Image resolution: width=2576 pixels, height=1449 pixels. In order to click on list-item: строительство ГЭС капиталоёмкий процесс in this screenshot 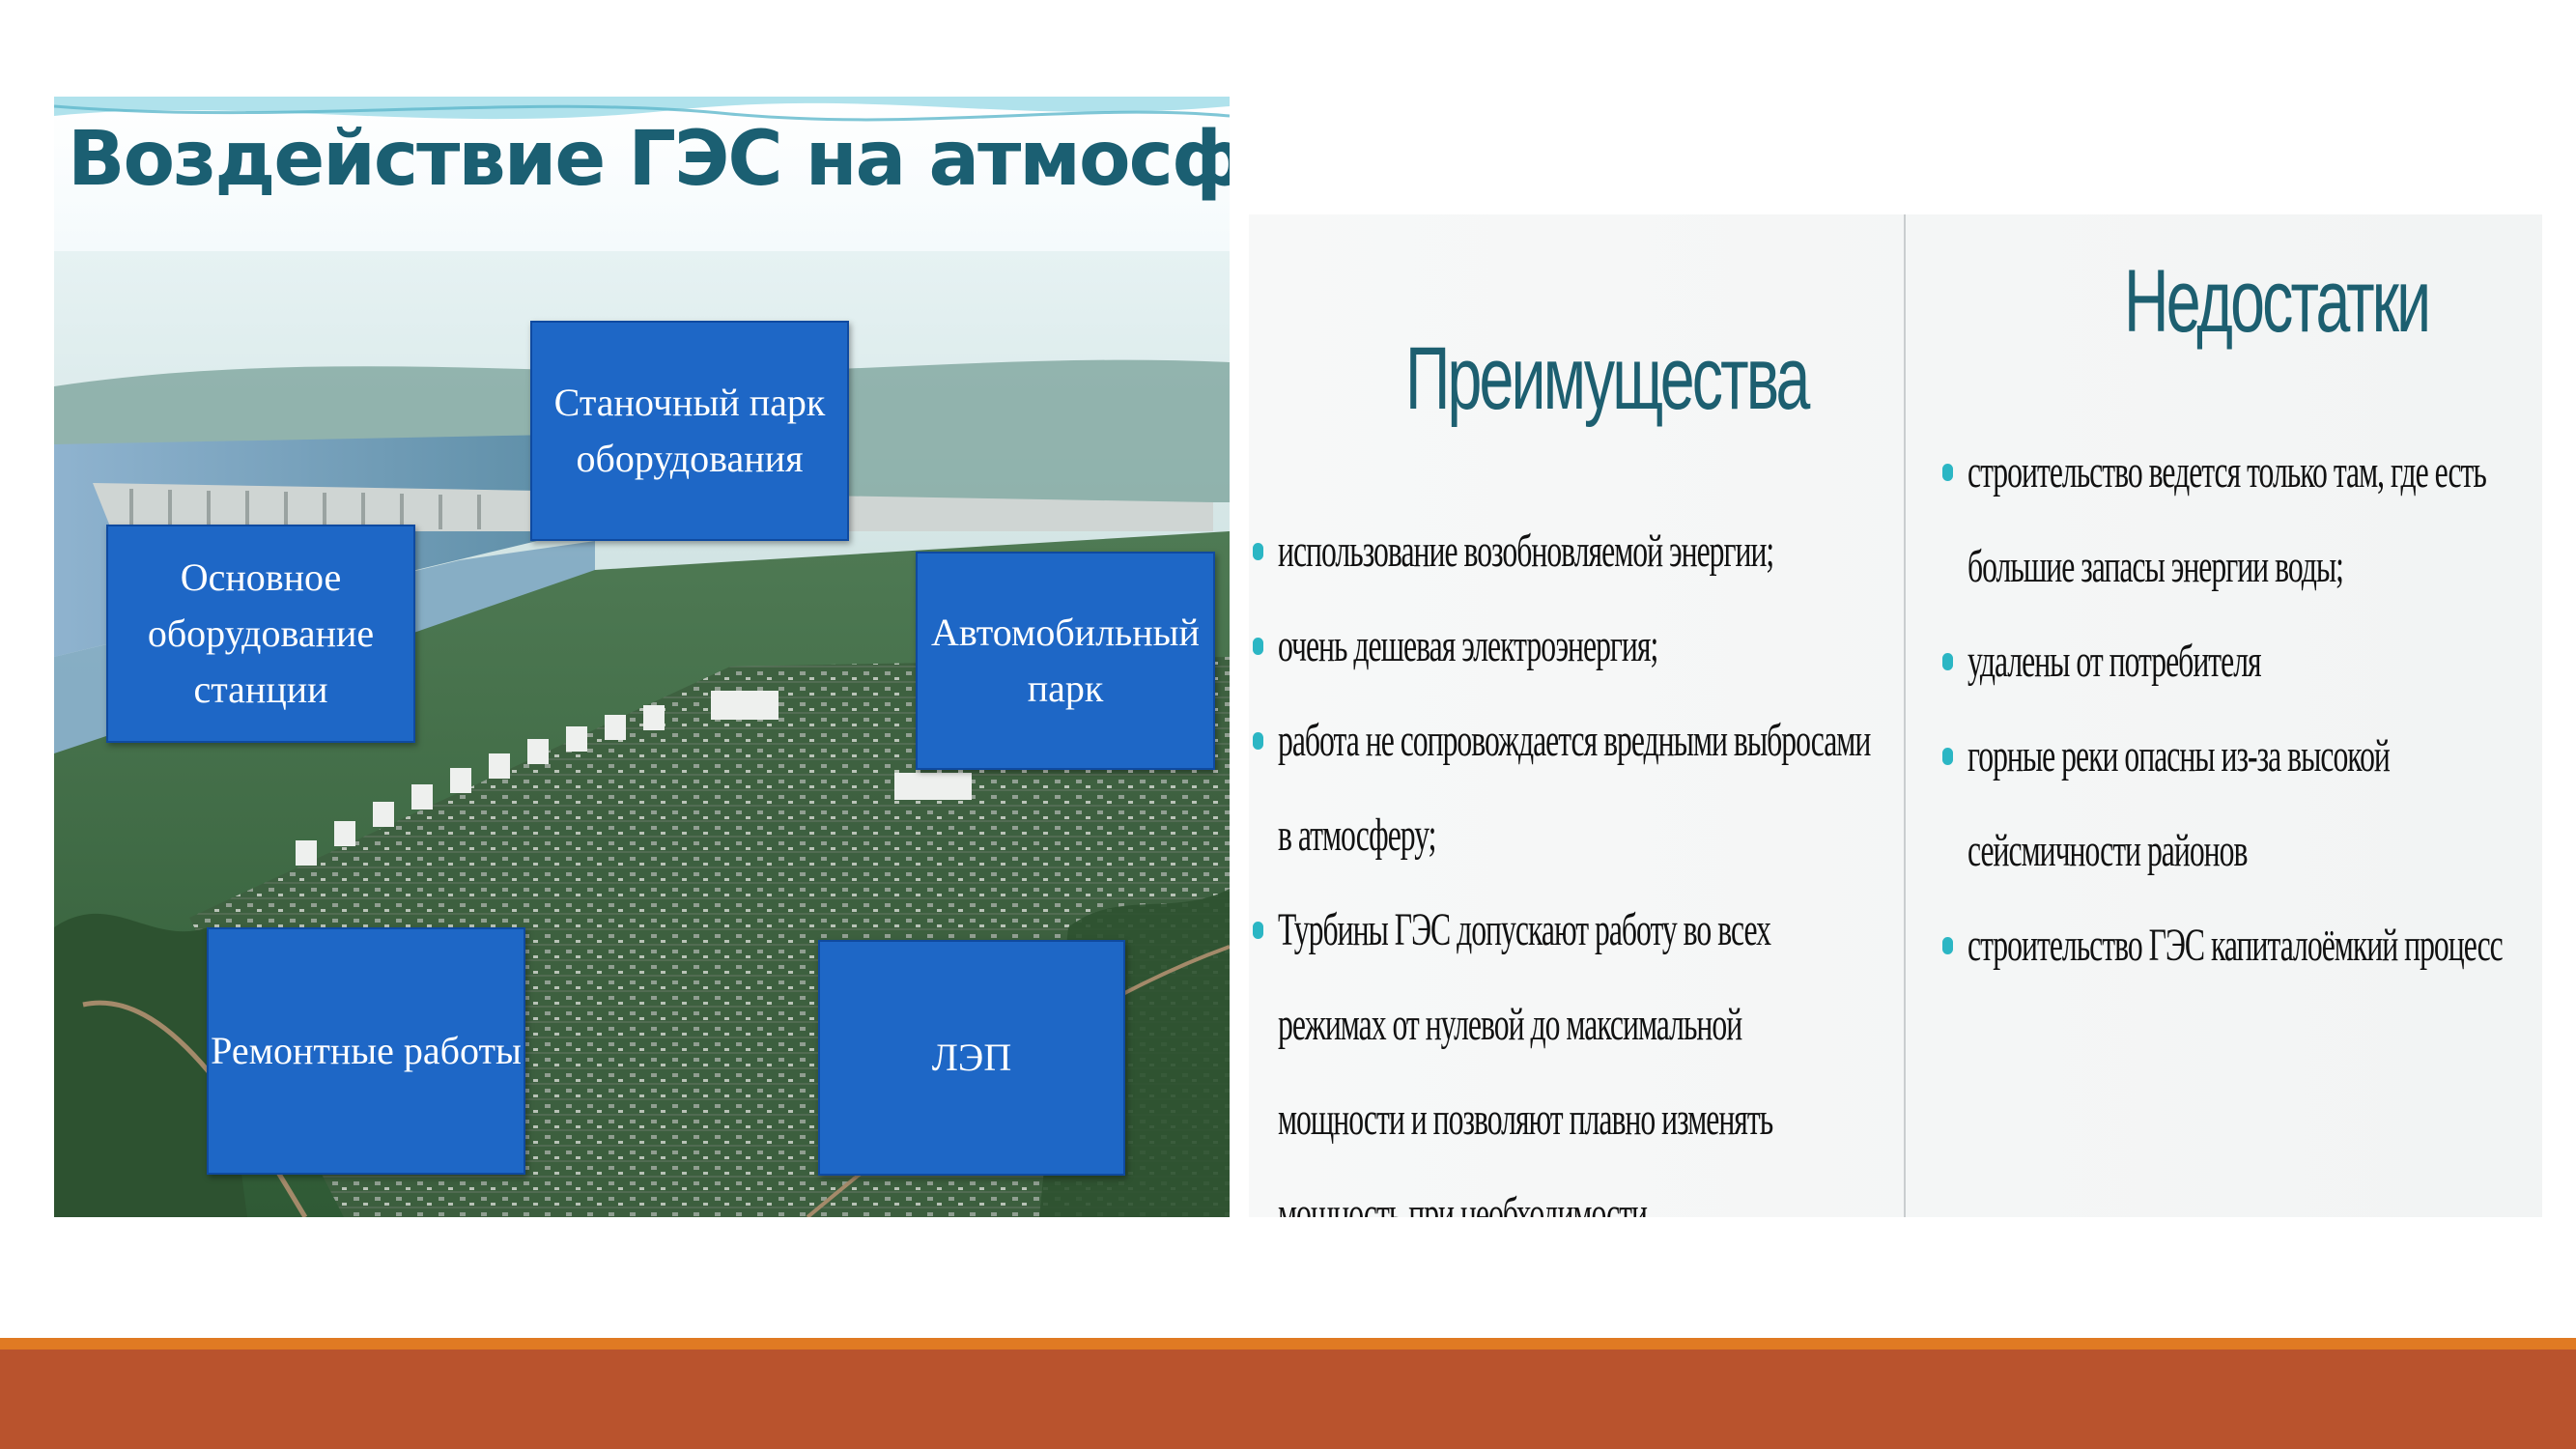, I will do `click(2232, 945)`.